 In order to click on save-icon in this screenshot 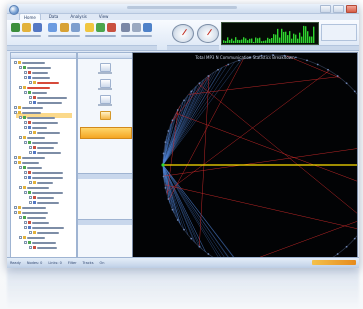, I will do `click(37, 27)`.